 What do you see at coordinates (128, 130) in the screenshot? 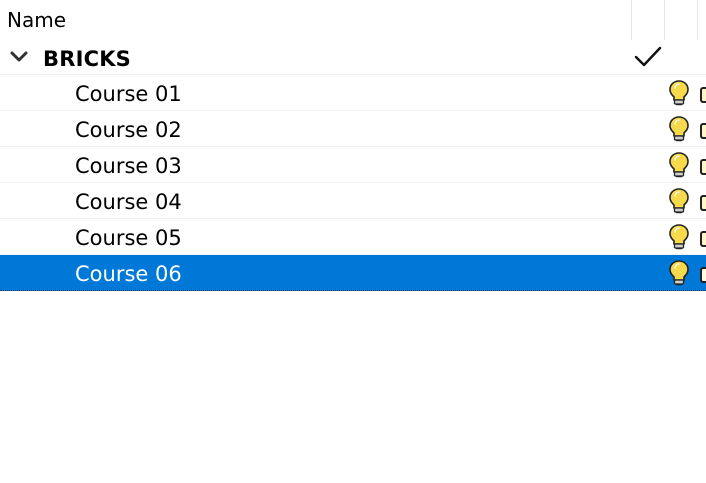
I see `list-item-label: Course 02` at bounding box center [128, 130].